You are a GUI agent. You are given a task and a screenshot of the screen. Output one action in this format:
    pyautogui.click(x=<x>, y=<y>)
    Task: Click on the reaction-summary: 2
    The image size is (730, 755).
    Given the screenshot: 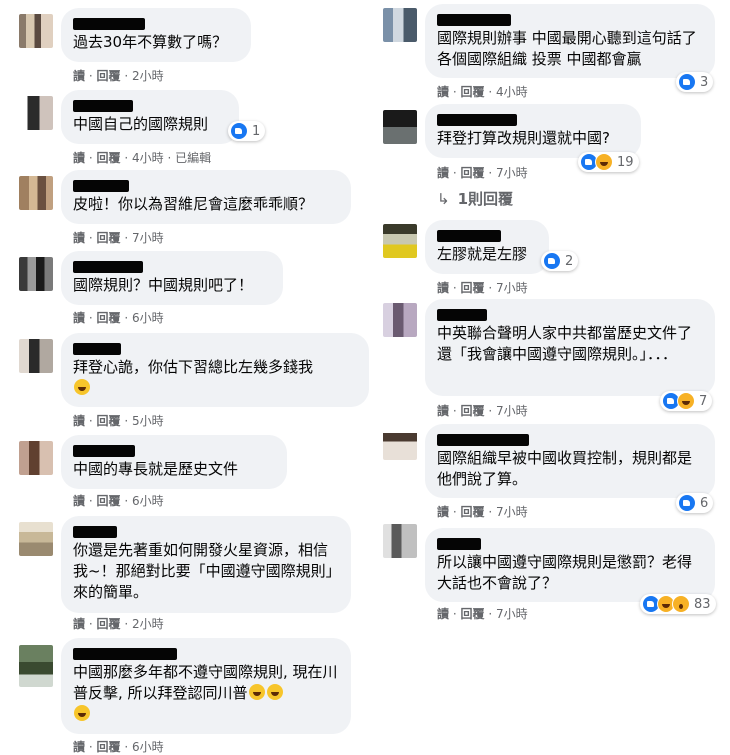 What is the action you would take?
    pyautogui.click(x=560, y=261)
    